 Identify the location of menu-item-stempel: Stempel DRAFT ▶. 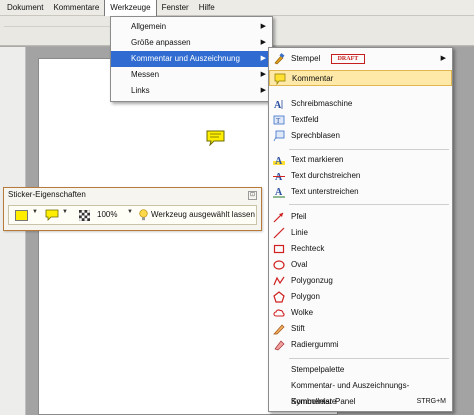
(360, 59).